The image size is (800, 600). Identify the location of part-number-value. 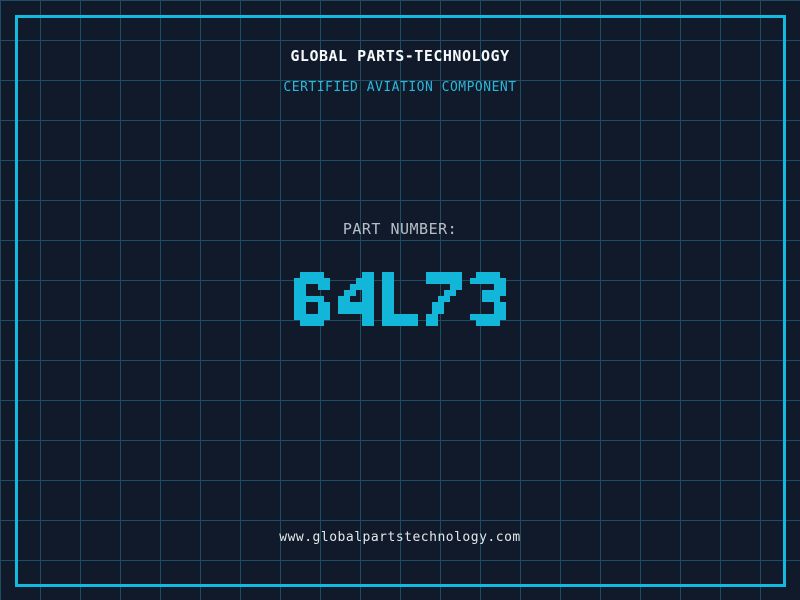
(400, 299).